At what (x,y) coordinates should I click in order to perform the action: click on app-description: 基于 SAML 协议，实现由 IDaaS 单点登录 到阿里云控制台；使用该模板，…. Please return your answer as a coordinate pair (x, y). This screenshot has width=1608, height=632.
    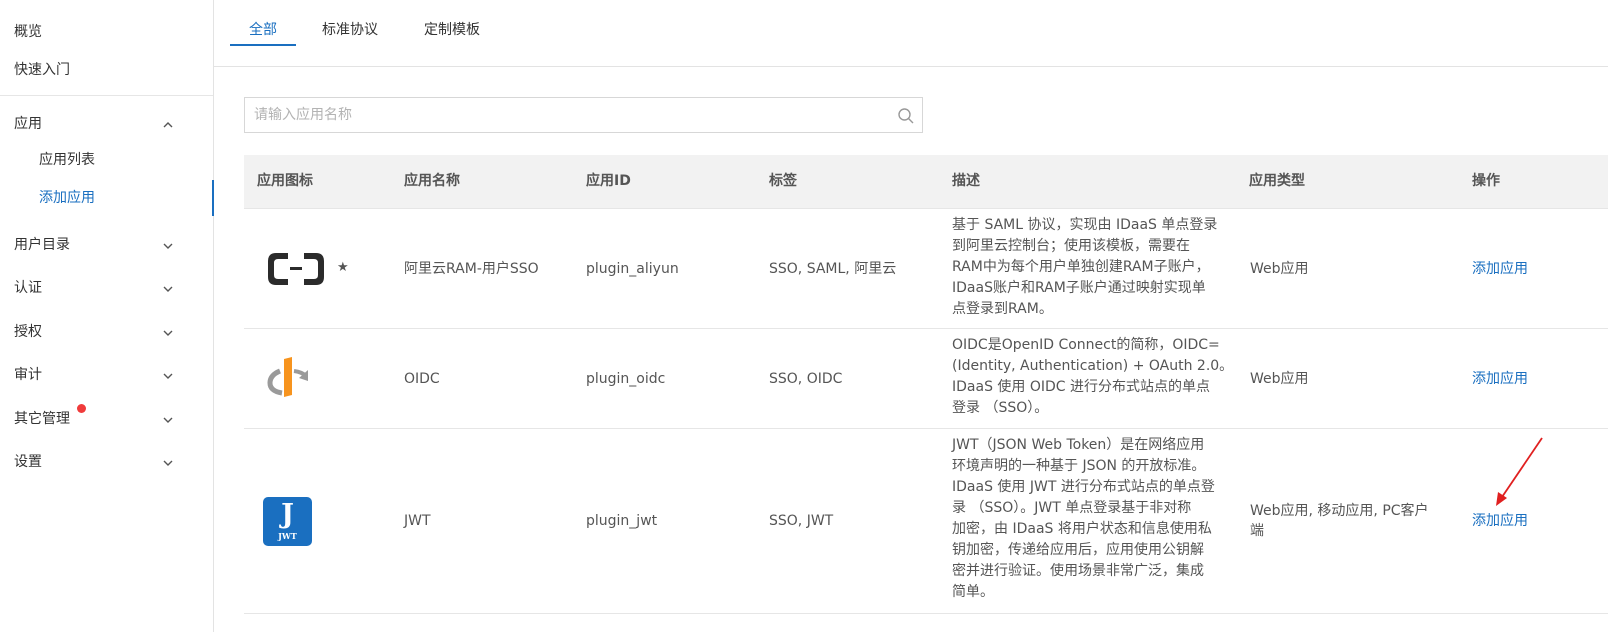
    Looking at the image, I should click on (1094, 267).